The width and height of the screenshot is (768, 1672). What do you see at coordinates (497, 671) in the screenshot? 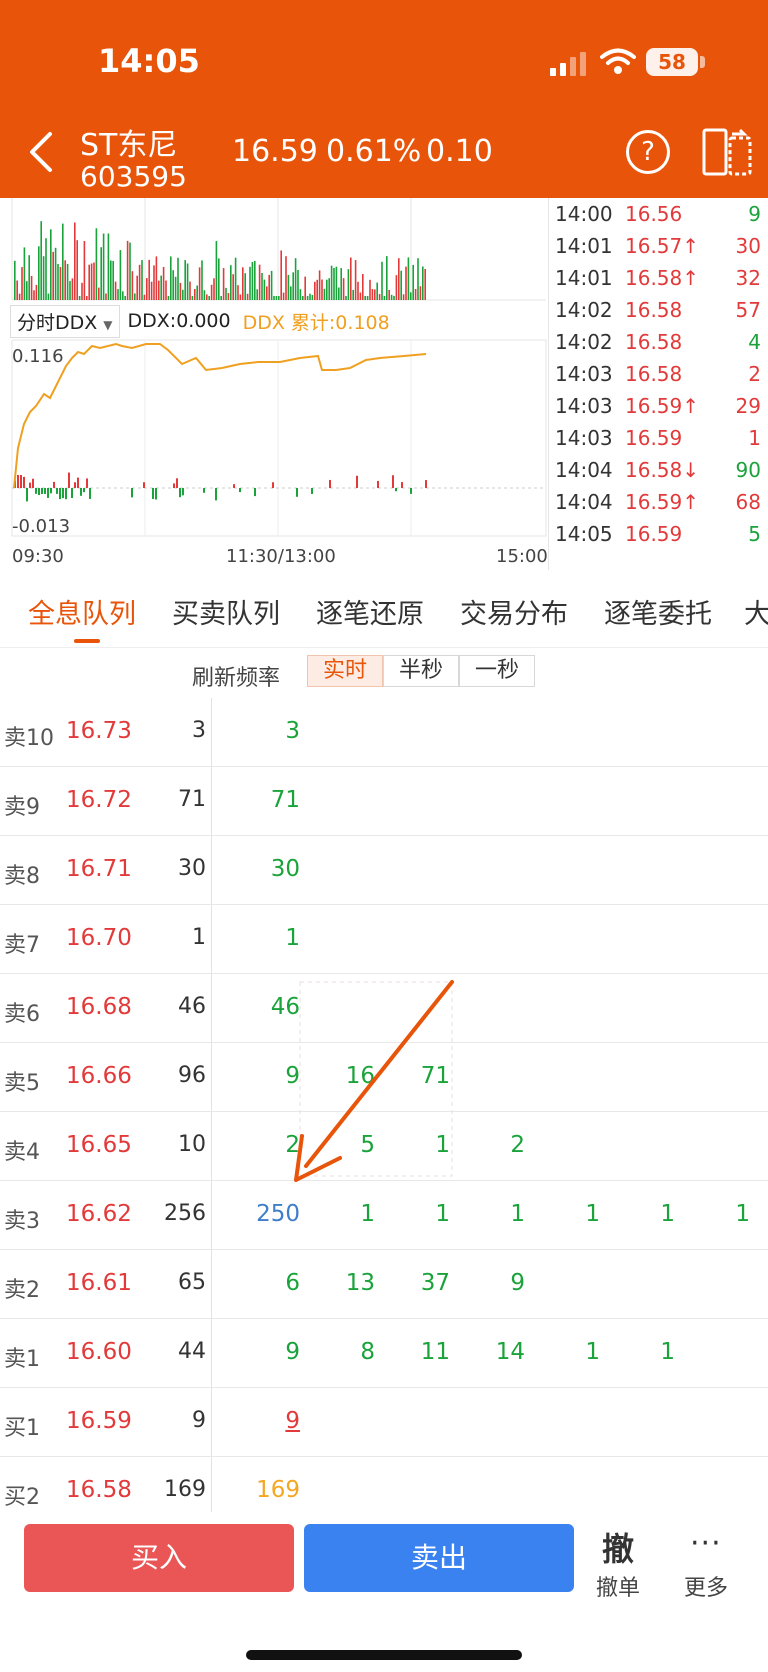
I see `refresh-one-second-option: 一秒` at bounding box center [497, 671].